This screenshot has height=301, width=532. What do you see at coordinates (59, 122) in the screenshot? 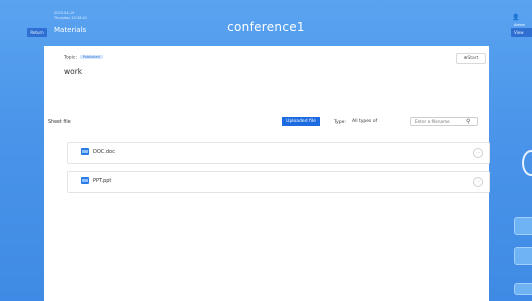
I see `sheet-file-label: Sheet file` at bounding box center [59, 122].